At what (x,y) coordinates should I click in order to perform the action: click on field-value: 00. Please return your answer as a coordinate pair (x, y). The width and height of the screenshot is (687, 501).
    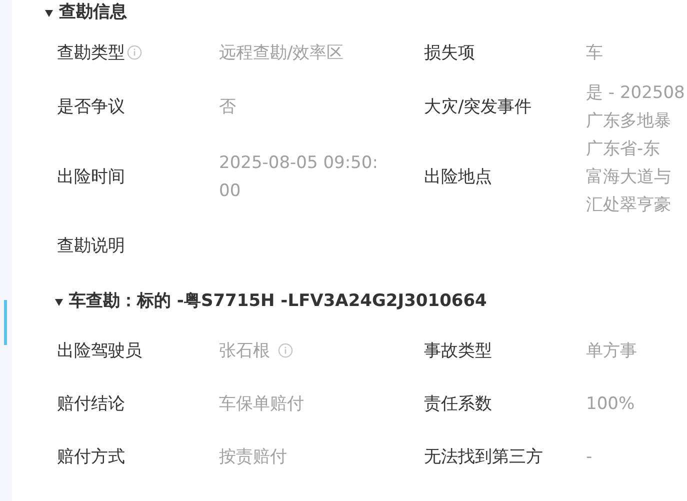
    Looking at the image, I should click on (230, 191).